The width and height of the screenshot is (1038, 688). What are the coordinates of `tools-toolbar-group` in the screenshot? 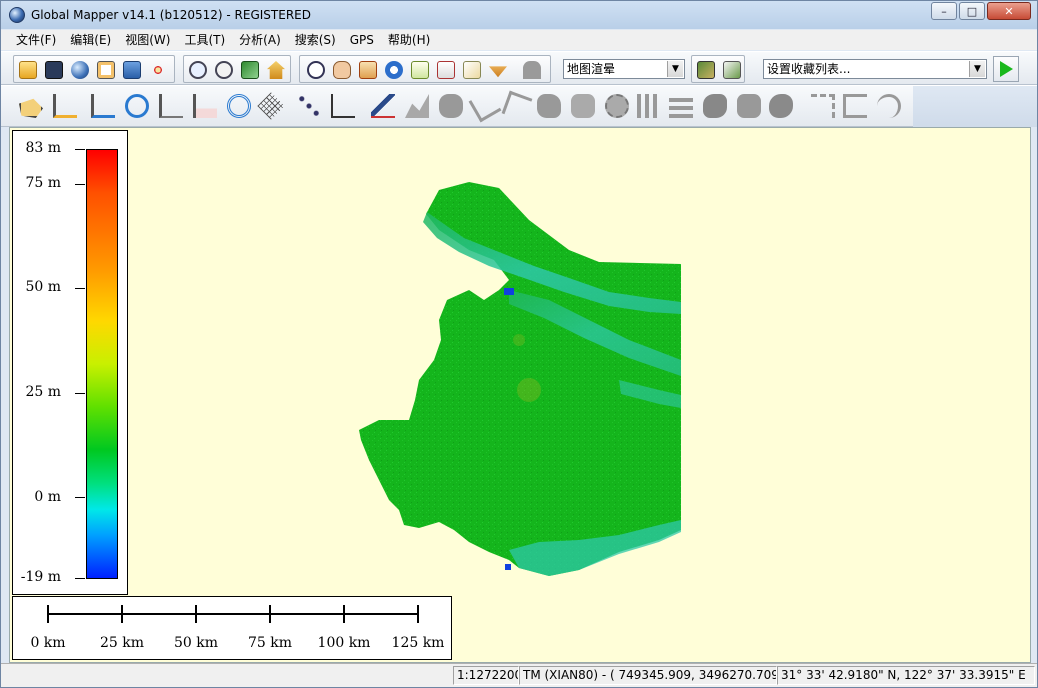 It's located at (425, 69).